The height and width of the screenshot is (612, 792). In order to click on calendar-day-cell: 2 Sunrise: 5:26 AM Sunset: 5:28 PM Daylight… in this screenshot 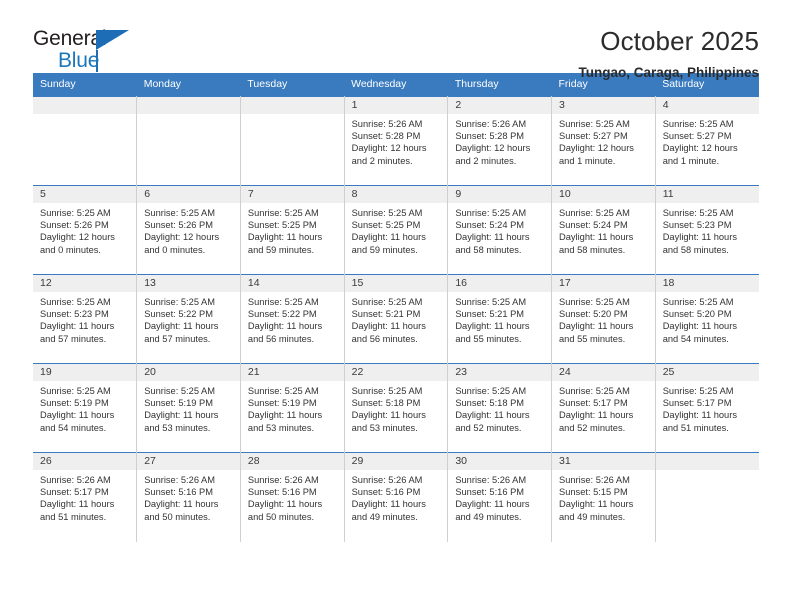, I will do `click(500, 141)`.